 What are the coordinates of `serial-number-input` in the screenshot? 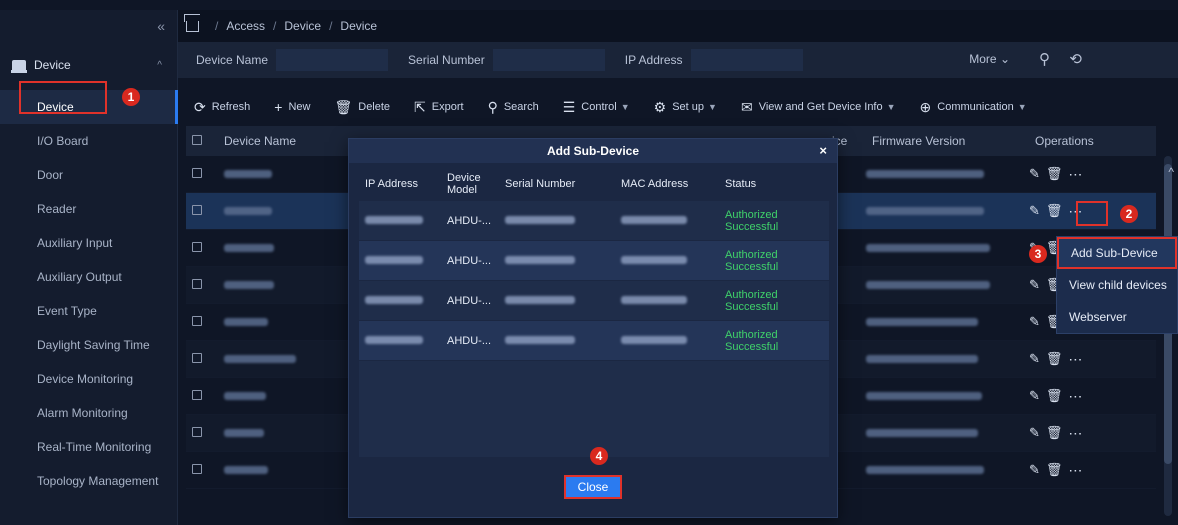 It's located at (548, 60).